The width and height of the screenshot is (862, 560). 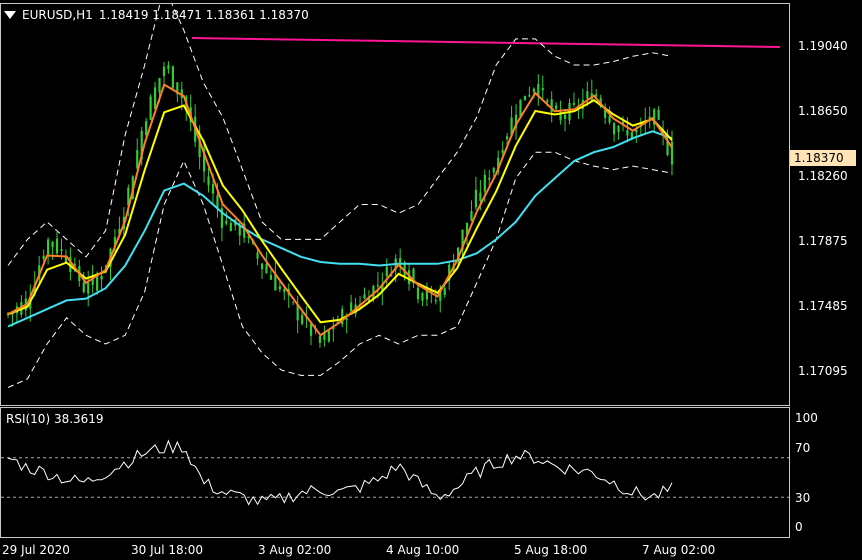 I want to click on ohlc-label: 1.18419 1.18471 1.18361 1.18370, so click(x=203, y=15).